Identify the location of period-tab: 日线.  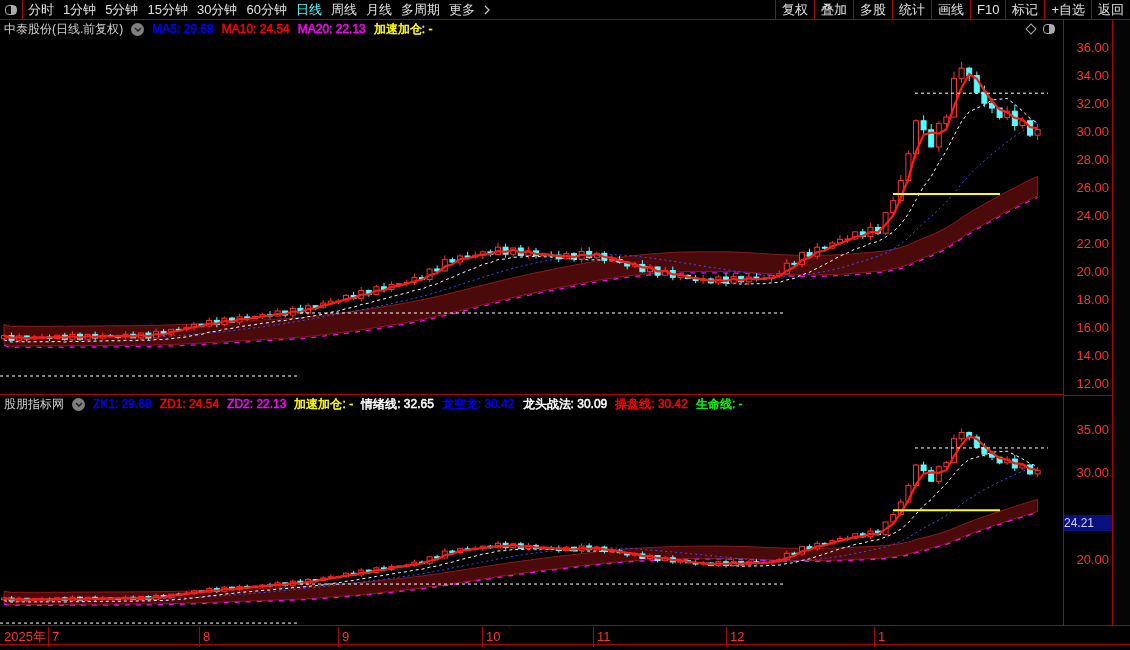
(308, 10).